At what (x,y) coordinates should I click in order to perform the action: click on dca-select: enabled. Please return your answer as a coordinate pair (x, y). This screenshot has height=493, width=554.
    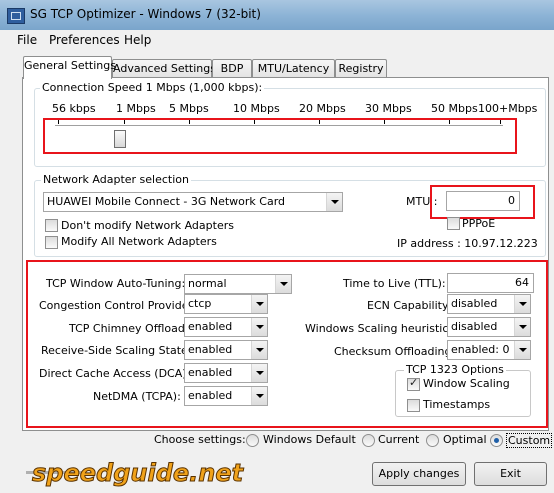
    Looking at the image, I should click on (226, 373).